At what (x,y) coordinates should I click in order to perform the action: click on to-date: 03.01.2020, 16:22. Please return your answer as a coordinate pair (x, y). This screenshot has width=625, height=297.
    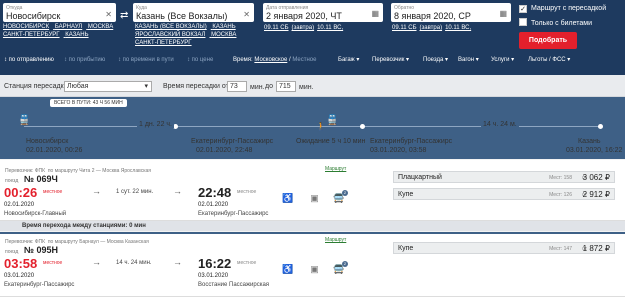
    Looking at the image, I should click on (594, 150).